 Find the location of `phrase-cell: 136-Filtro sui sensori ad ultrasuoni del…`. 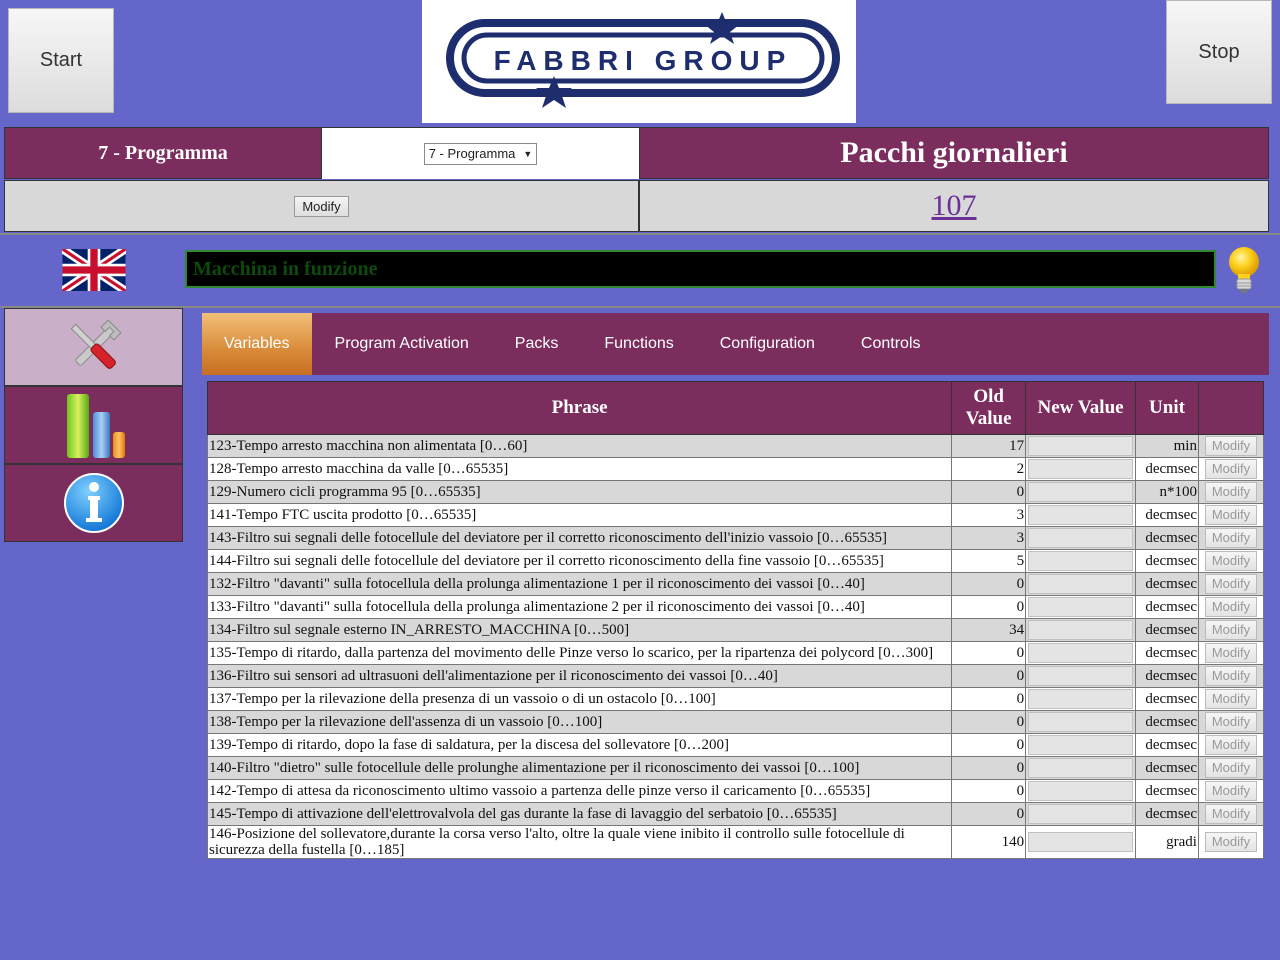

phrase-cell: 136-Filtro sui sensori ad ultrasuoni del… is located at coordinates (579, 676).